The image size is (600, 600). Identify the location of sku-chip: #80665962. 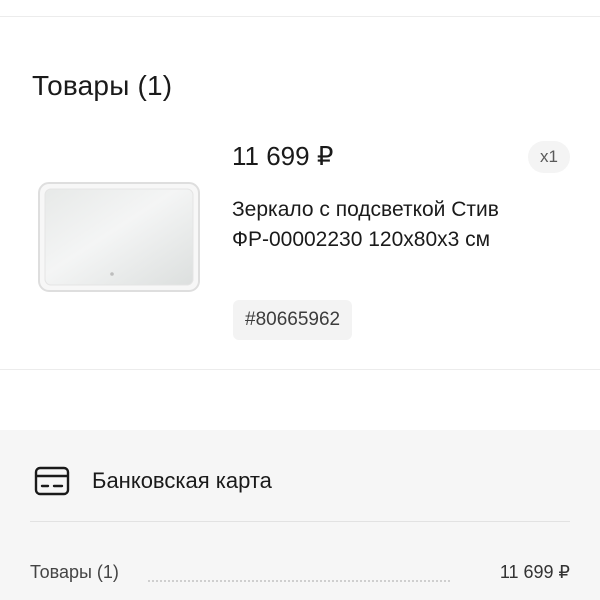
(293, 320).